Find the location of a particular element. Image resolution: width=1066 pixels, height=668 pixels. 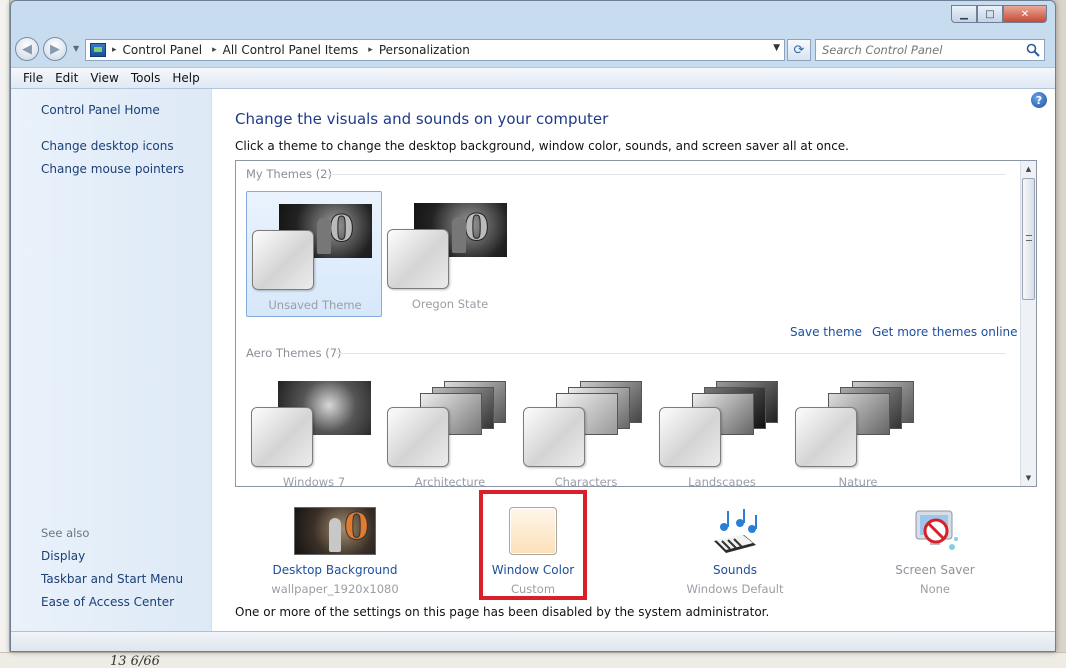

menu-file: File is located at coordinates (33, 78).